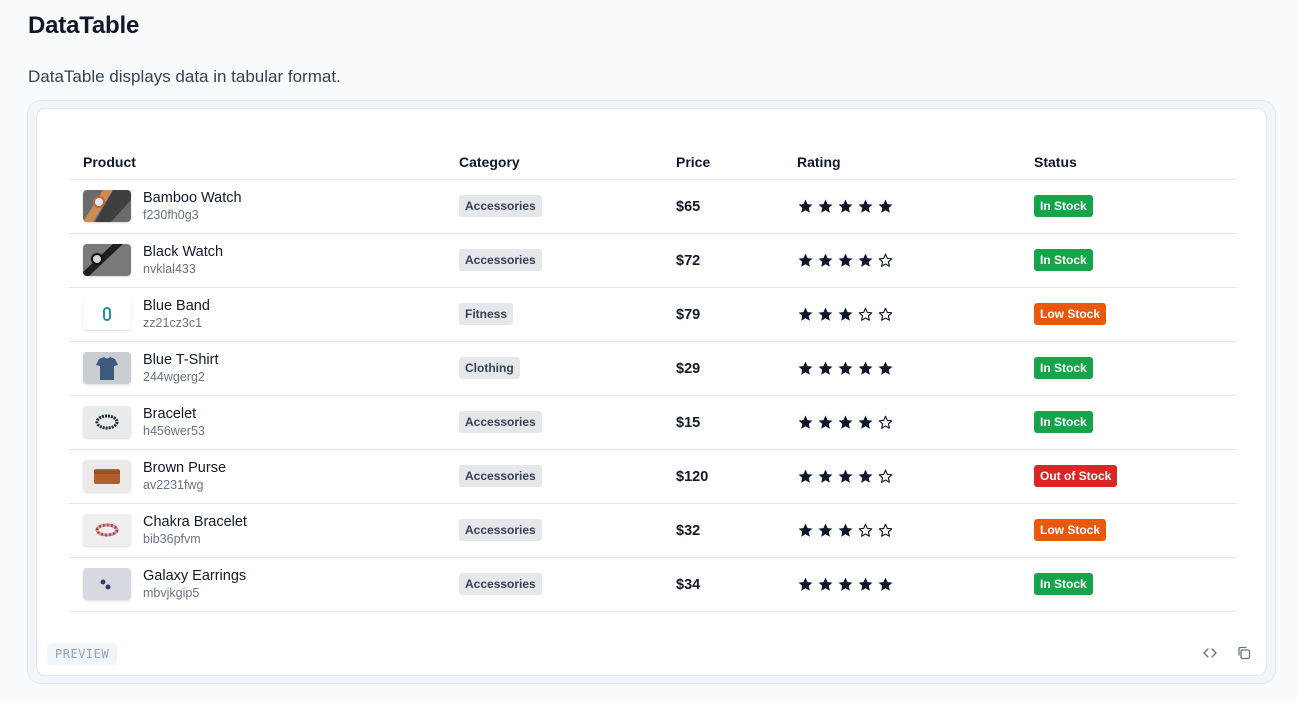 Image resolution: width=1297 pixels, height=701 pixels. I want to click on cell-status: Out of Stock, so click(1128, 476).